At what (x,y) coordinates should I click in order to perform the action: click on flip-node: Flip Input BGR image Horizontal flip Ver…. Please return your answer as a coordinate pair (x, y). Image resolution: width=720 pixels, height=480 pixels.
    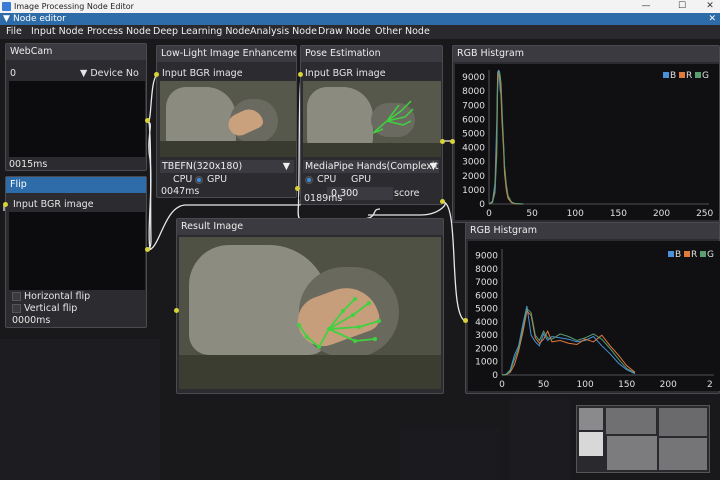
    Looking at the image, I should click on (76, 252).